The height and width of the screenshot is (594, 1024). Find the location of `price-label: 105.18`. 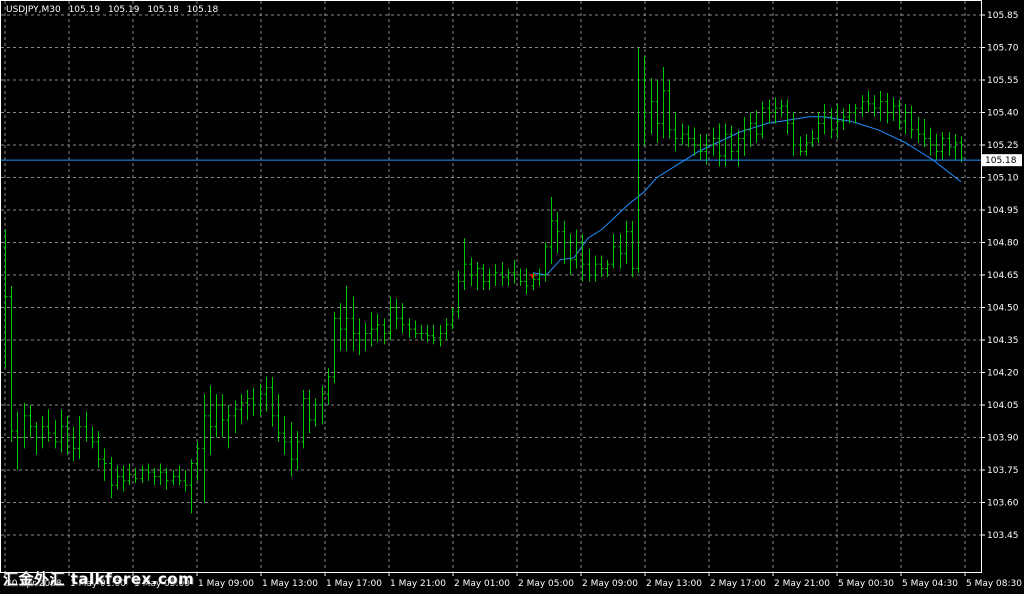

price-label: 105.18 is located at coordinates (1001, 161).